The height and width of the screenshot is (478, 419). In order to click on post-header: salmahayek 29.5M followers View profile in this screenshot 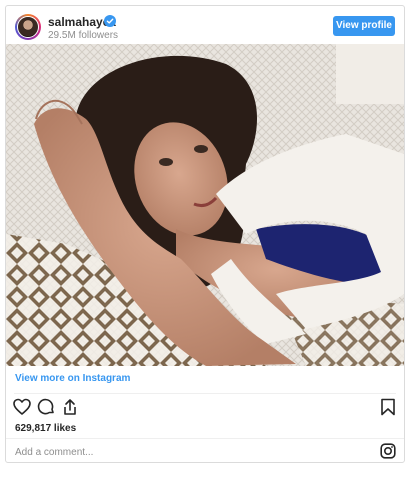, I will do `click(205, 26)`.